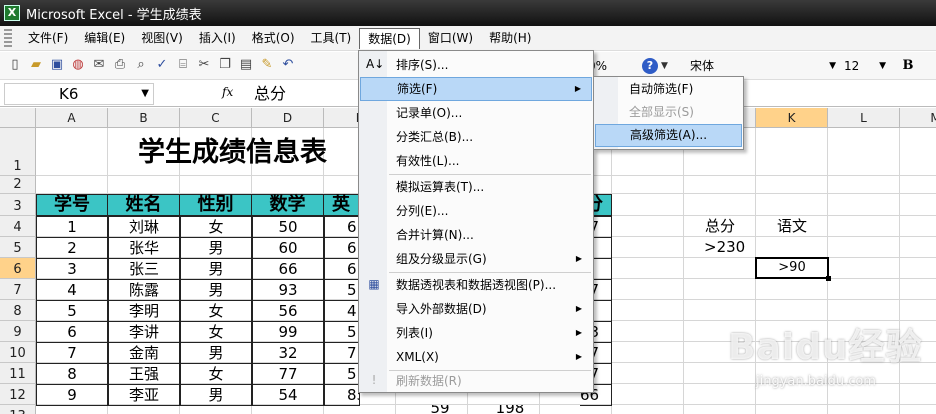 This screenshot has height=414, width=936. I want to click on table-cell: 56, so click(288, 311).